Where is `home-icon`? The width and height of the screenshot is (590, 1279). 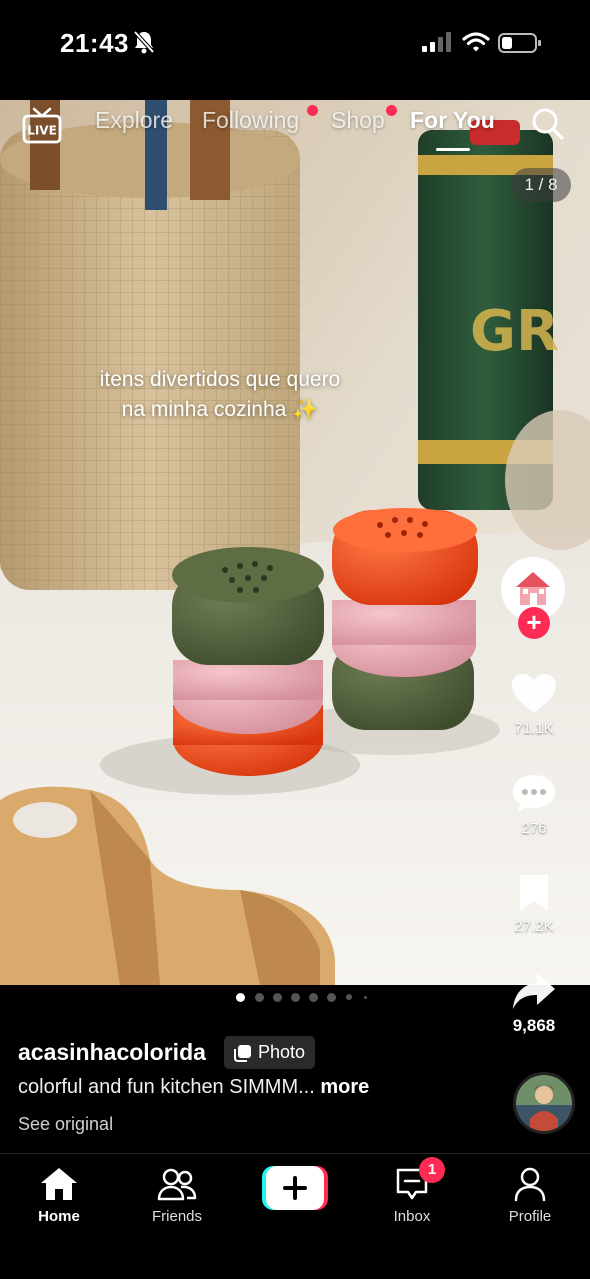
home-icon is located at coordinates (59, 1184).